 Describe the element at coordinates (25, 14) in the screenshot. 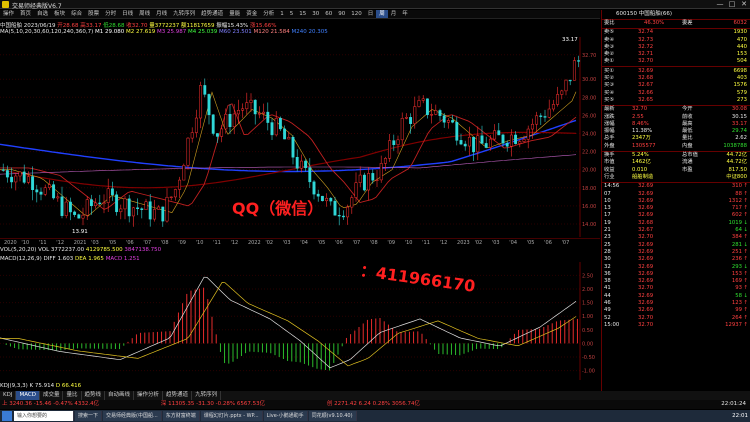

I see `toolbar-item: 首页` at that location.